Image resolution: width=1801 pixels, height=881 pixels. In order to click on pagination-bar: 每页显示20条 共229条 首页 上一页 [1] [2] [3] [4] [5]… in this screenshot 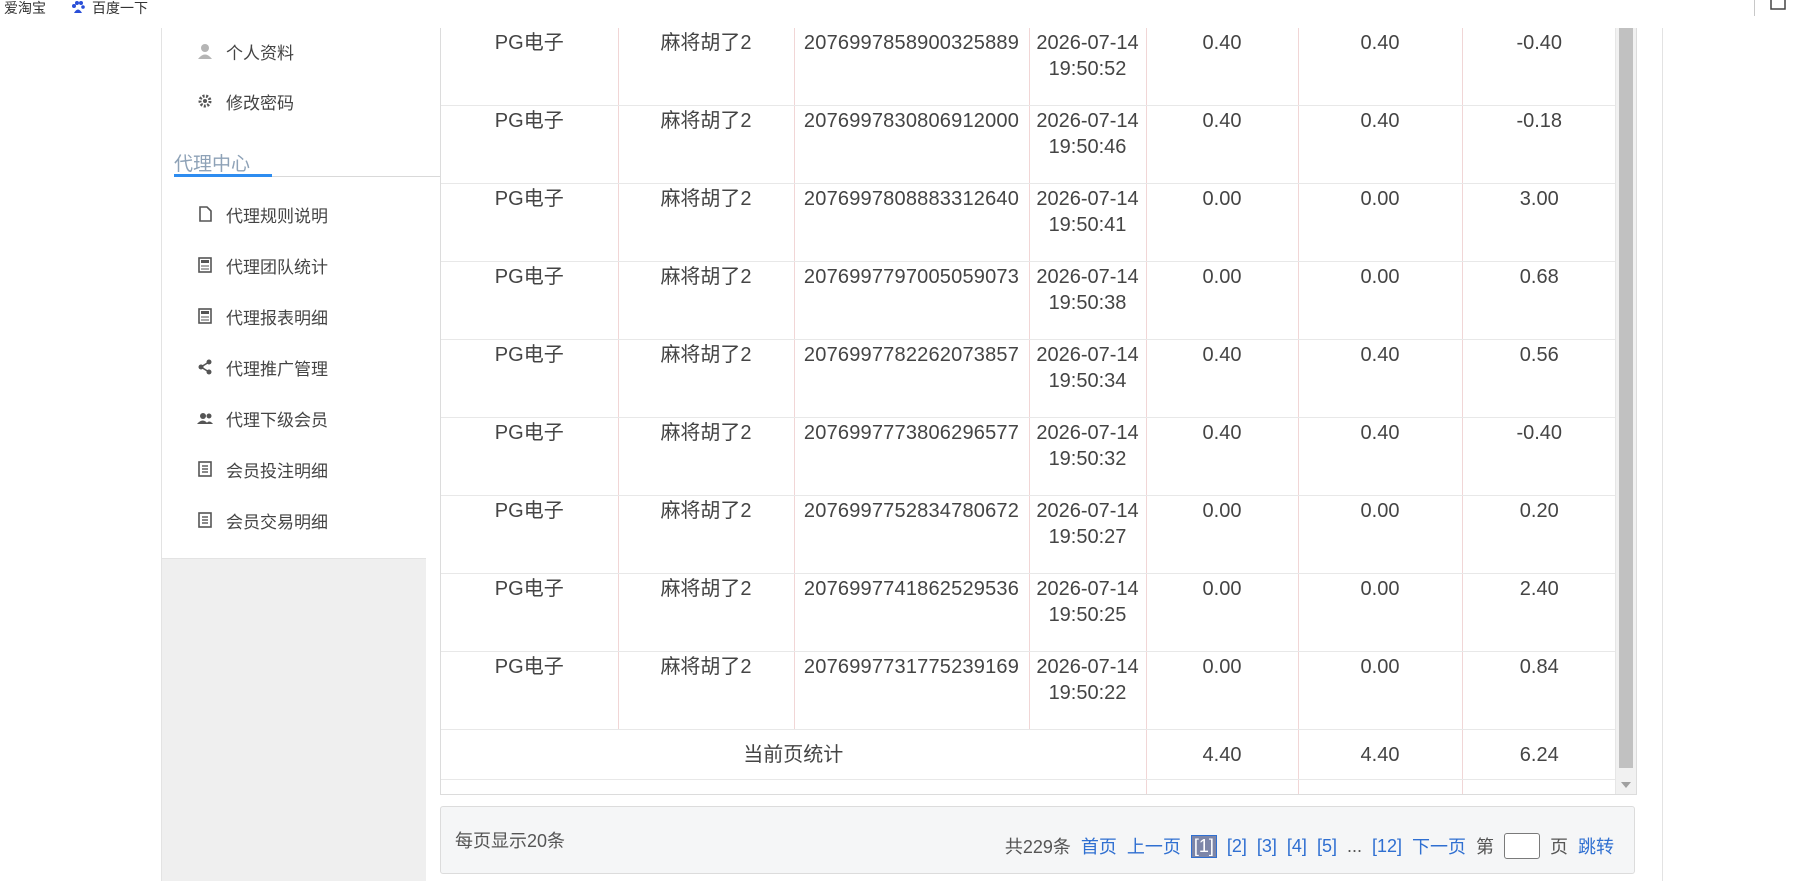, I will do `click(1037, 840)`.